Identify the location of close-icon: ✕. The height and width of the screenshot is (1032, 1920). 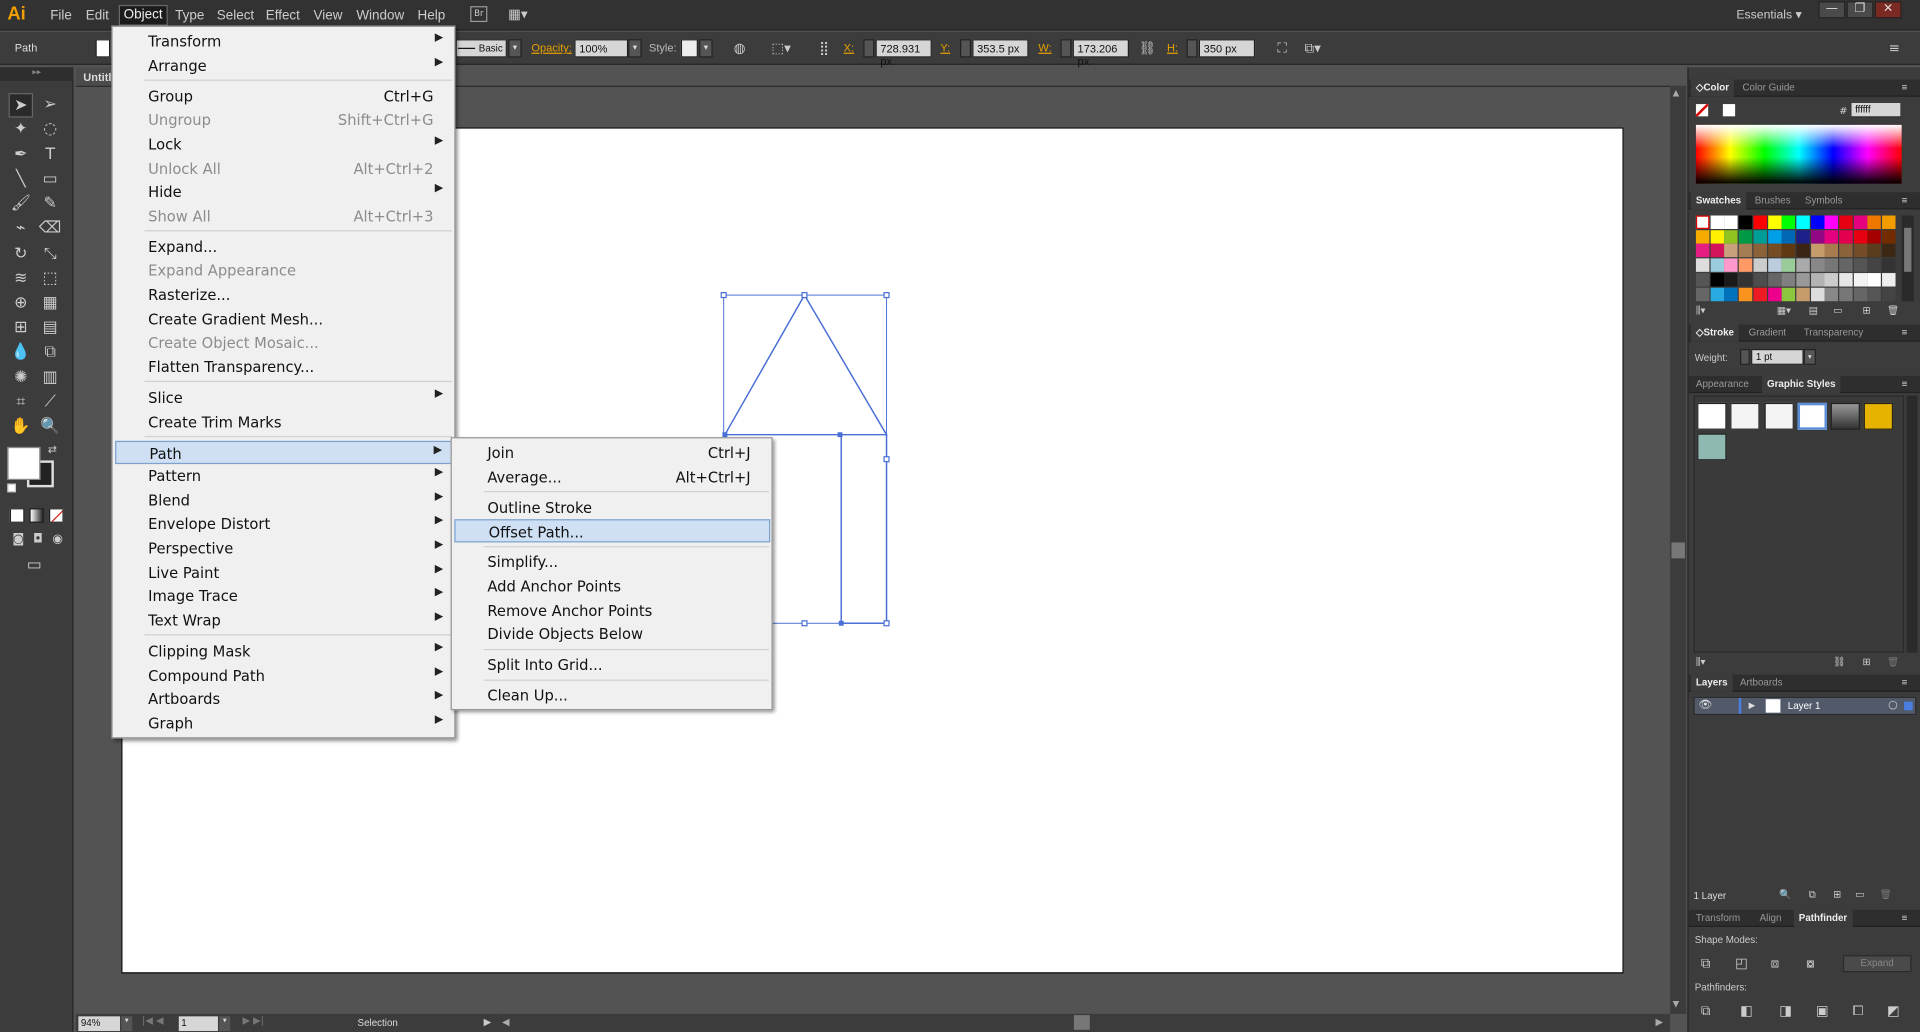
(1888, 10).